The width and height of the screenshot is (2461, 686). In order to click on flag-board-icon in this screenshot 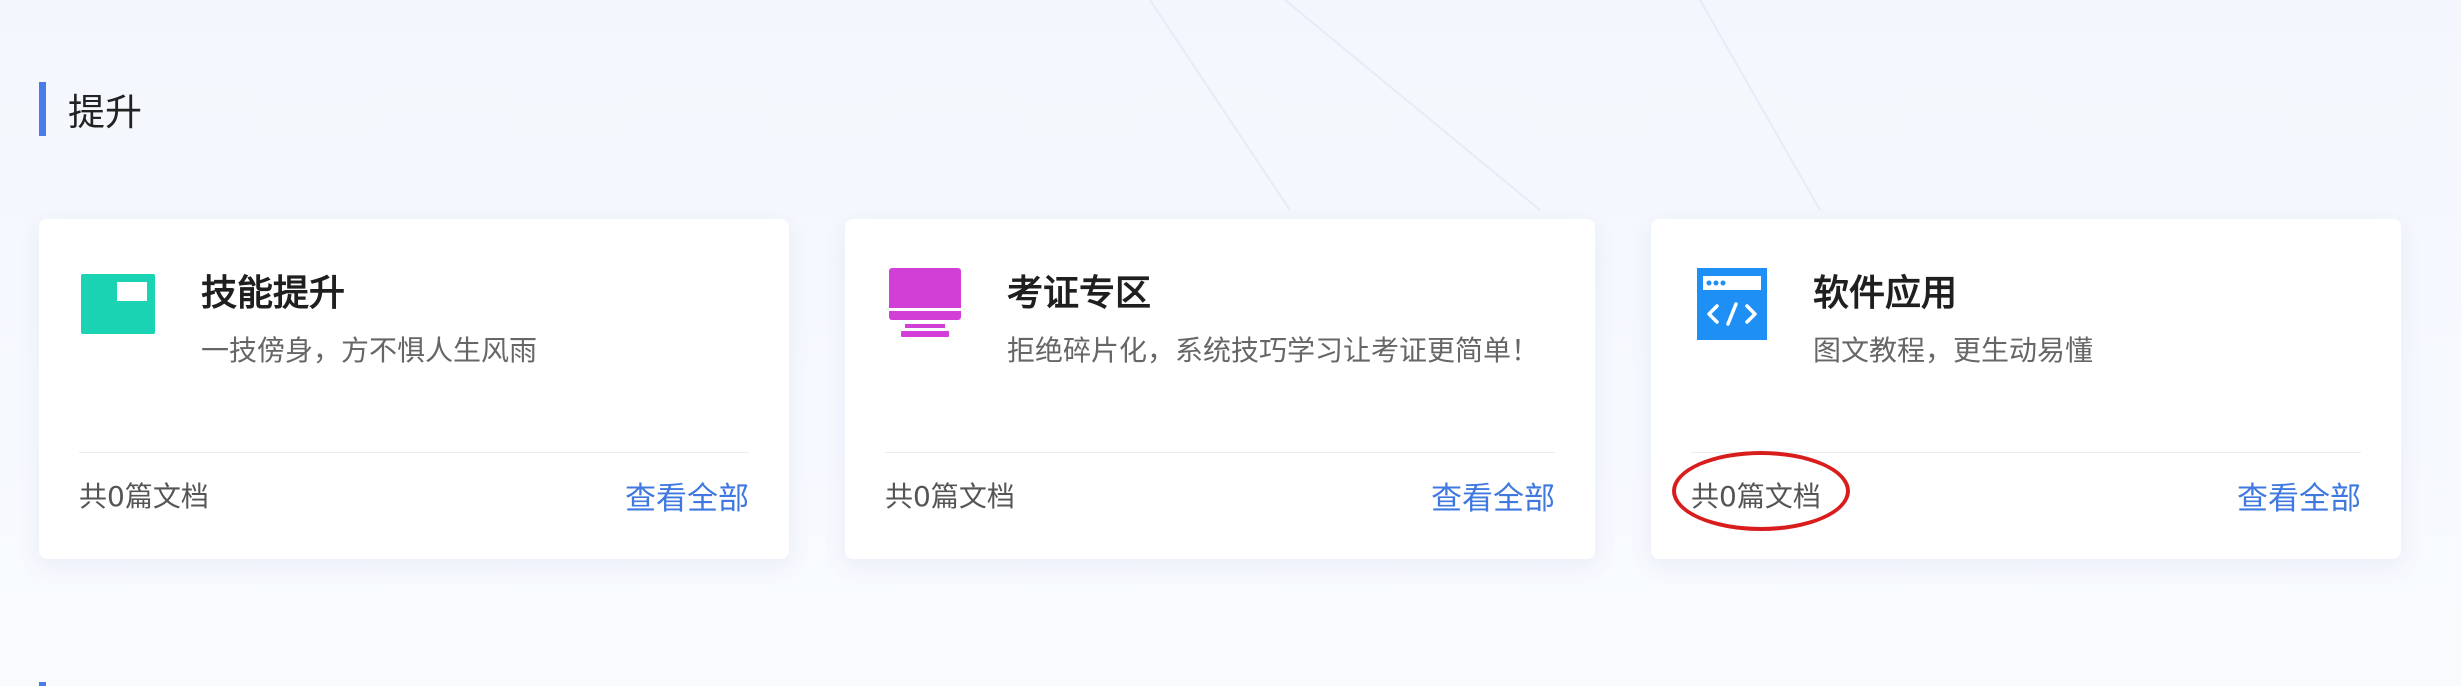, I will do `click(118, 304)`.